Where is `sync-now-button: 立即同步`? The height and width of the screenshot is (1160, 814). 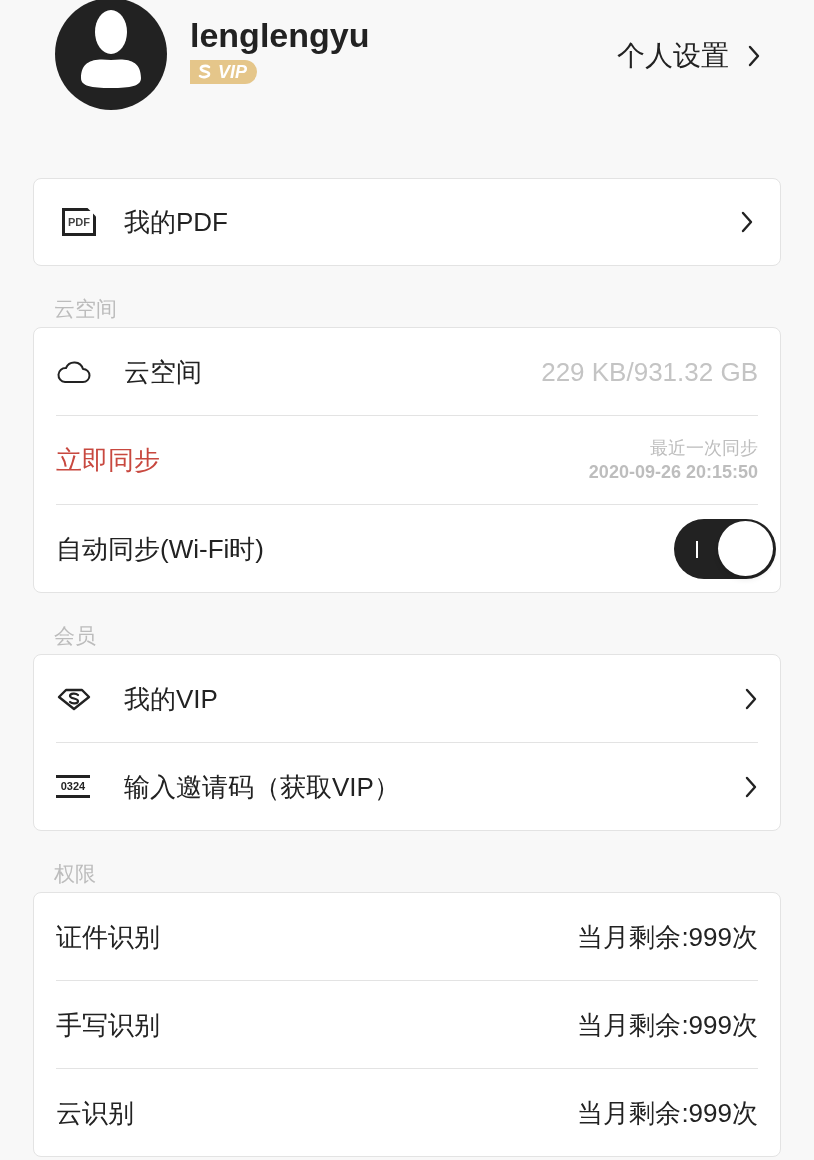
sync-now-button: 立即同步 is located at coordinates (108, 460).